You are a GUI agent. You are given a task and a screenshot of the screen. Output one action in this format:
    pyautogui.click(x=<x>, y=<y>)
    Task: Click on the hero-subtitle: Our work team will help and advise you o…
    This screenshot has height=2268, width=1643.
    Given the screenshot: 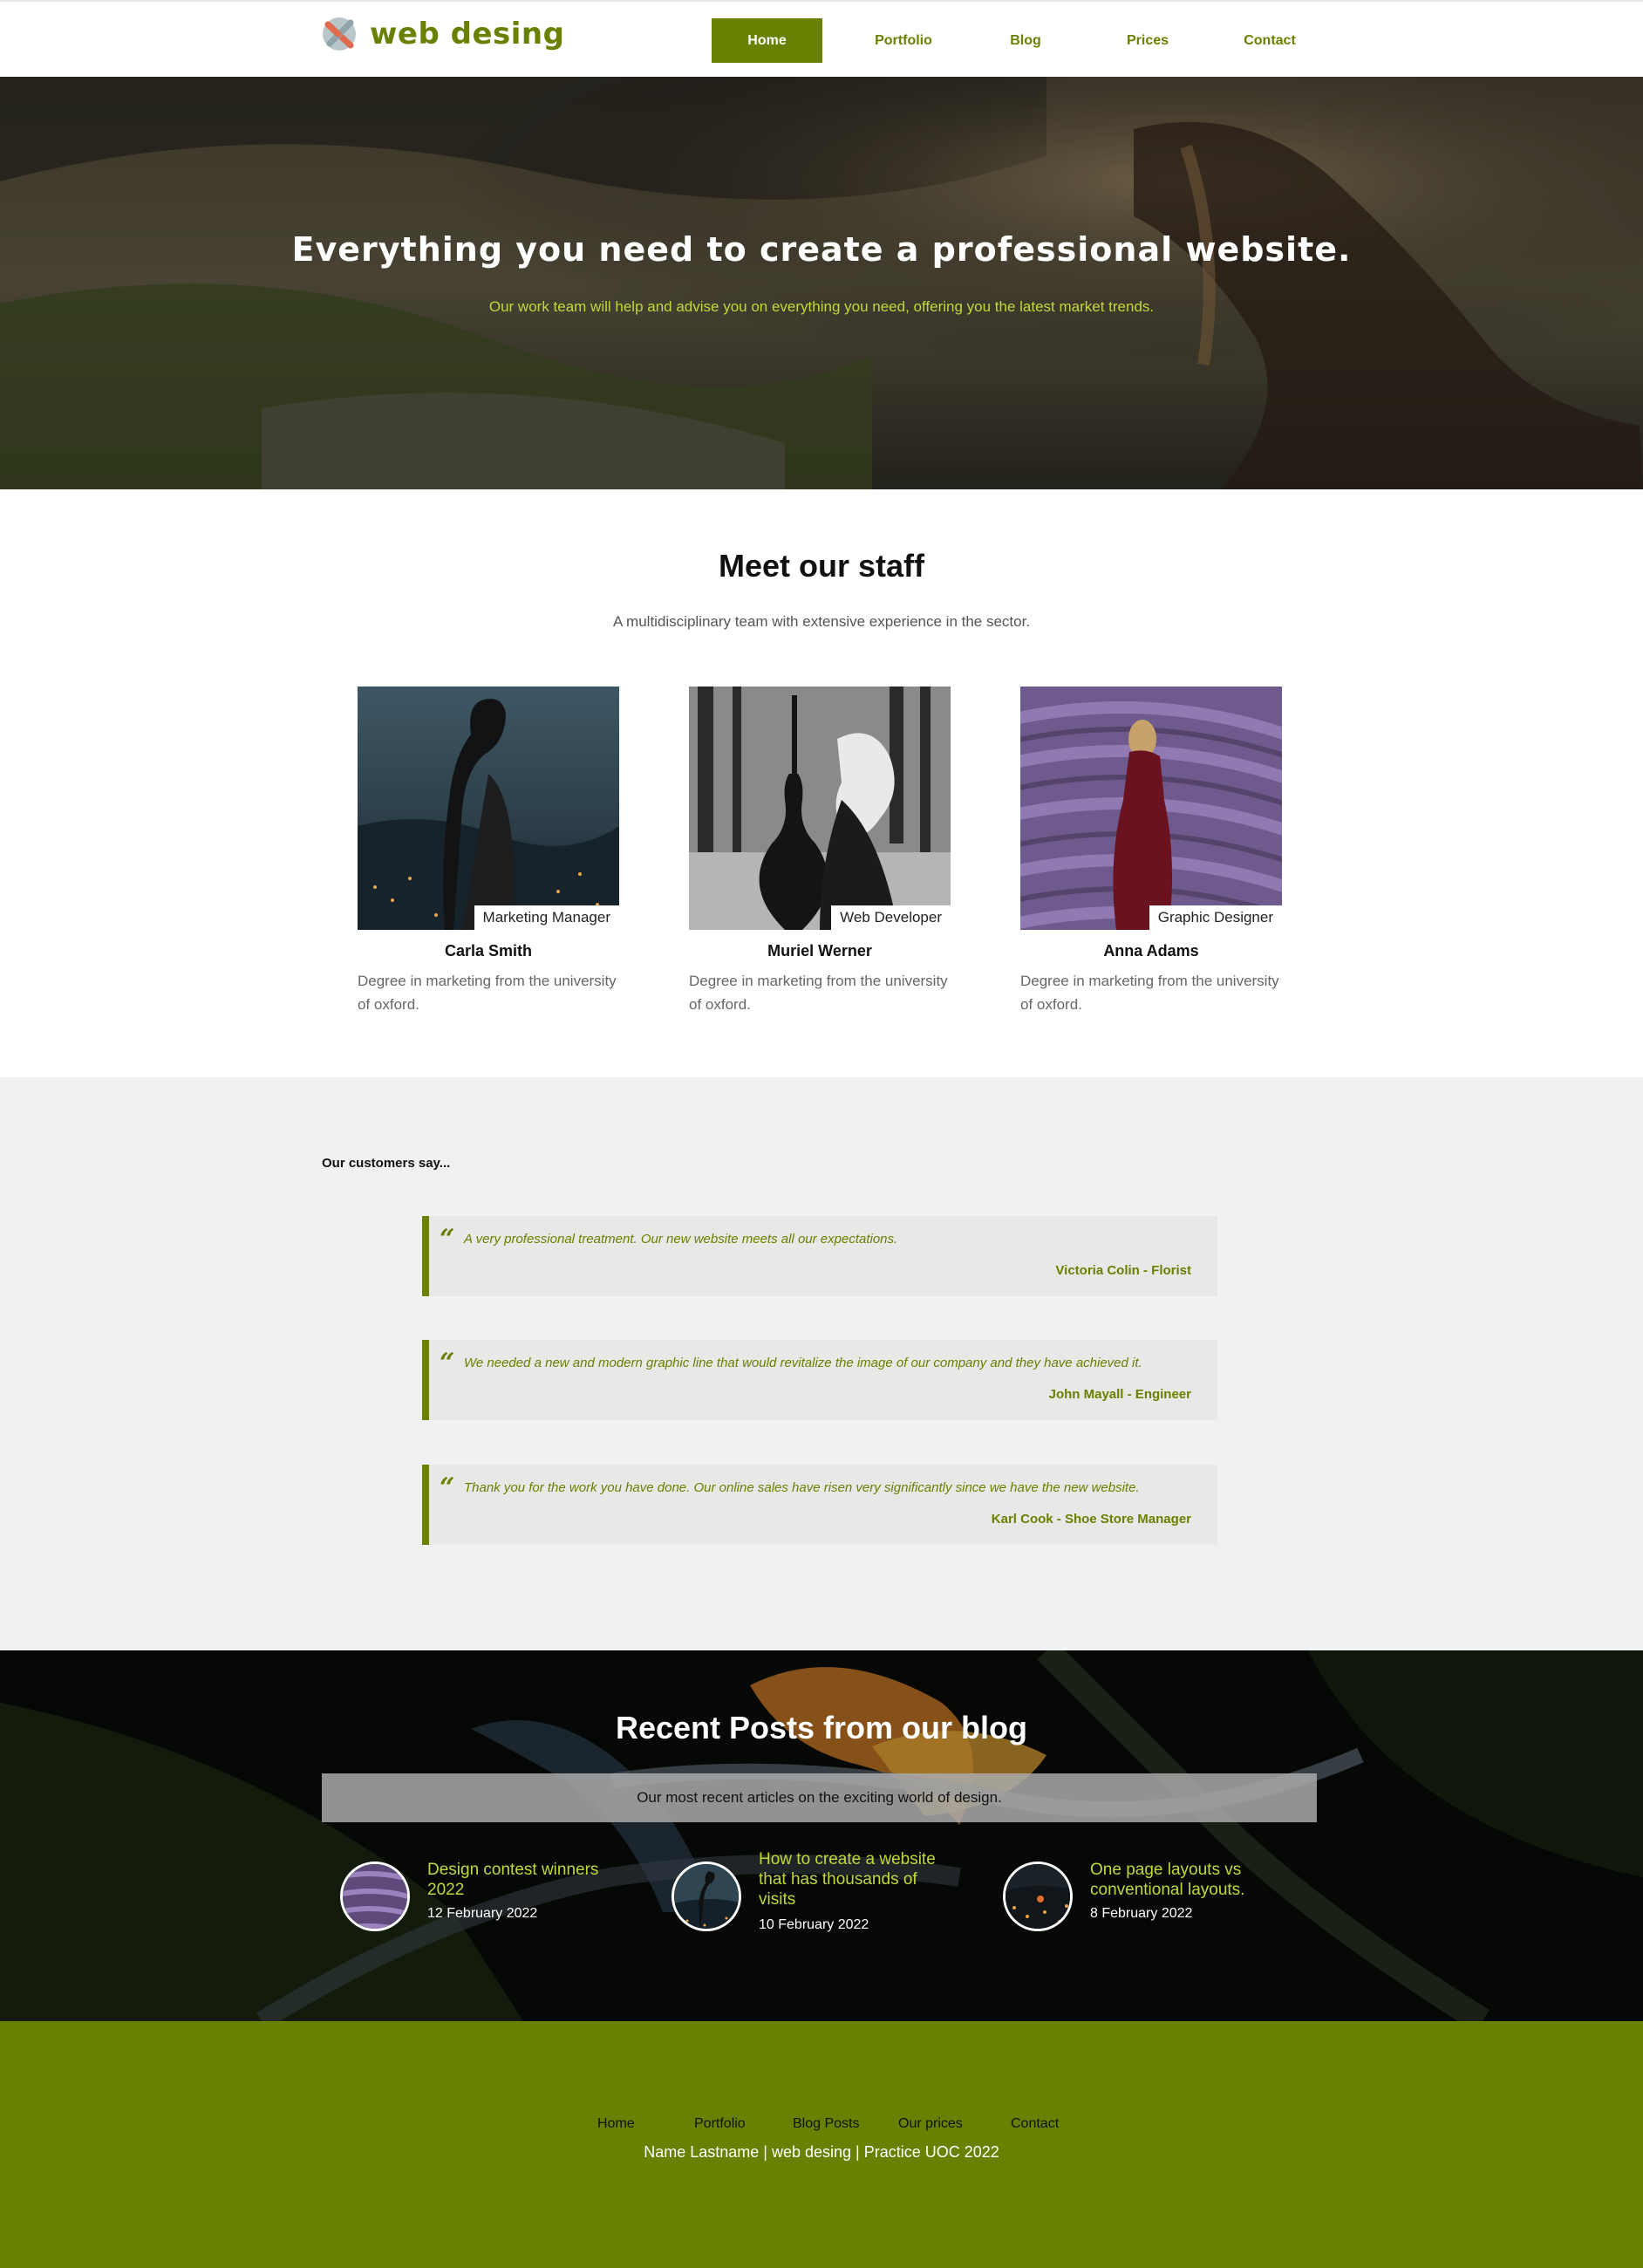 What is the action you would take?
    pyautogui.click(x=821, y=307)
    